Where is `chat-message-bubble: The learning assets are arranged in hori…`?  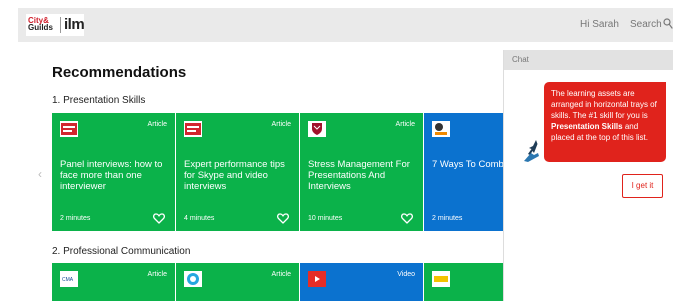
chat-message-bubble: The learning assets are arranged in hori… is located at coordinates (605, 122).